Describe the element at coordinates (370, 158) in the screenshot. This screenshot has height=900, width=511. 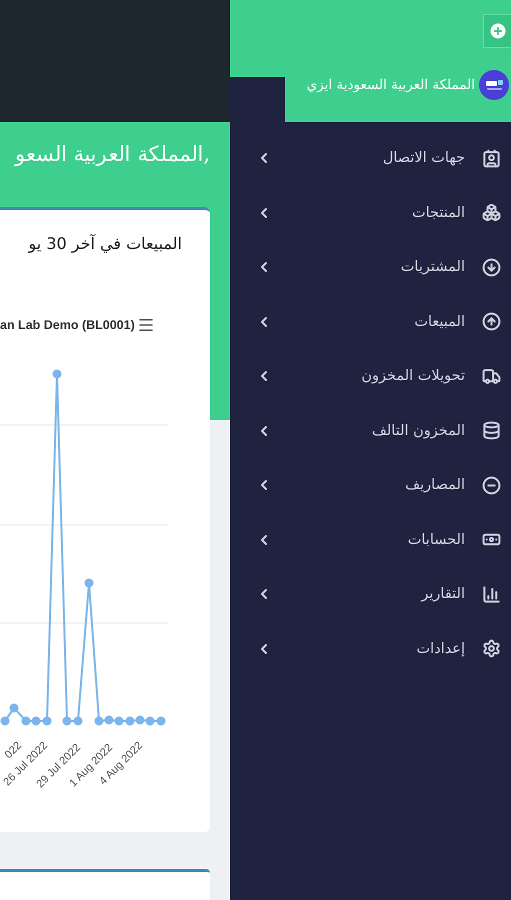
I see `sidebar-item: جهات الاتصال` at that location.